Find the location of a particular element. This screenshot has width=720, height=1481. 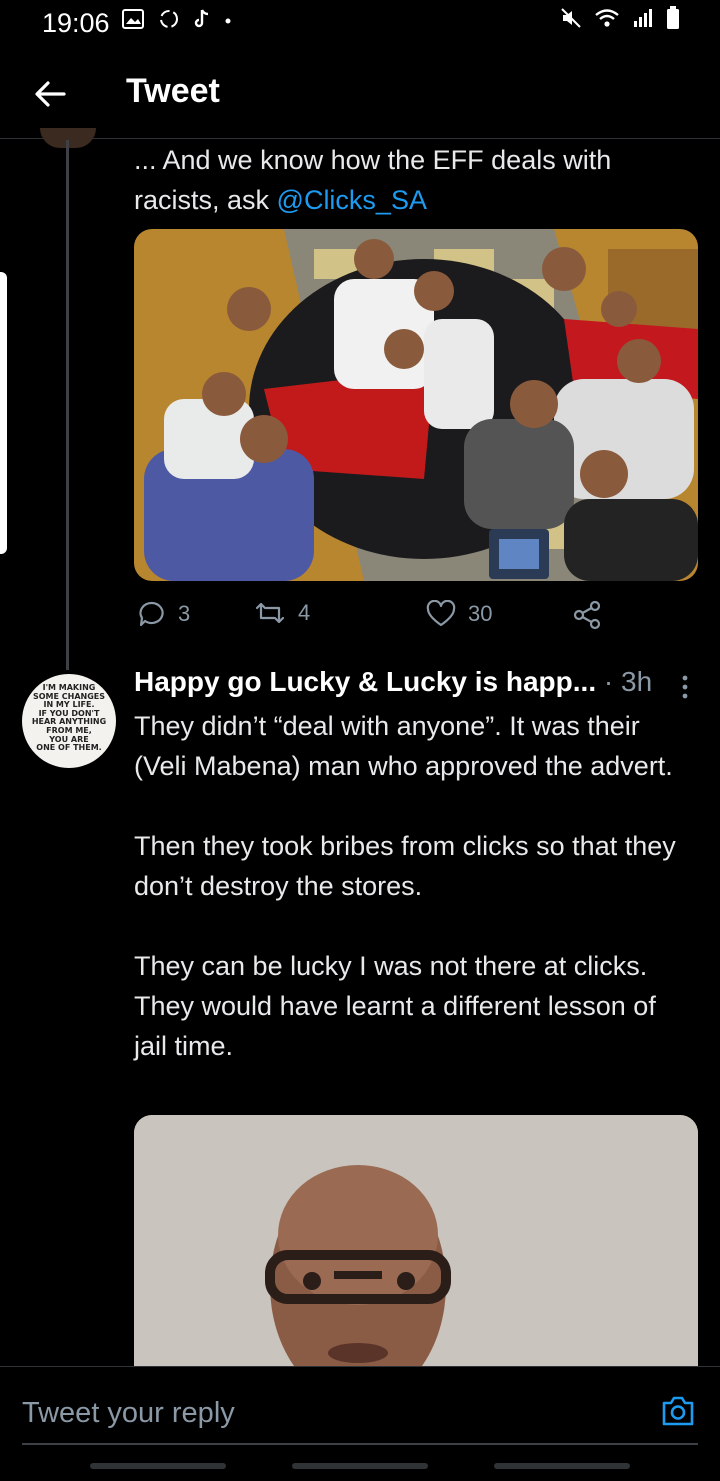

sync-icon is located at coordinates (169, 19).